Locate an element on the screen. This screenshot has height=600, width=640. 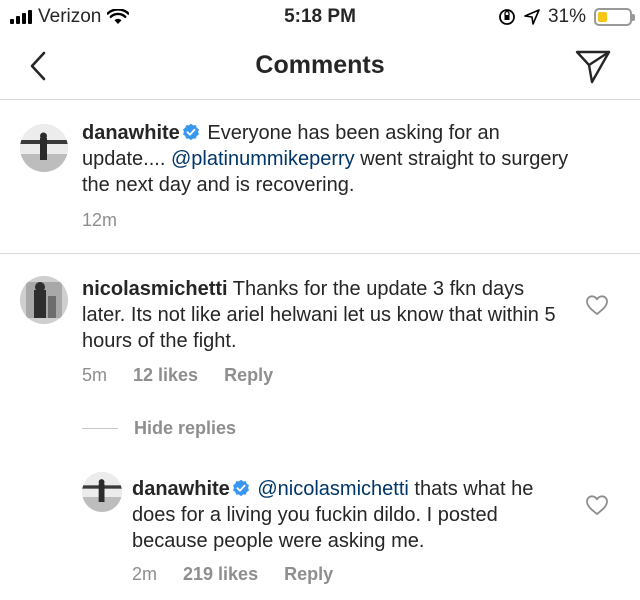
reply-mention: @nicolasmichetti is located at coordinates (332, 489).